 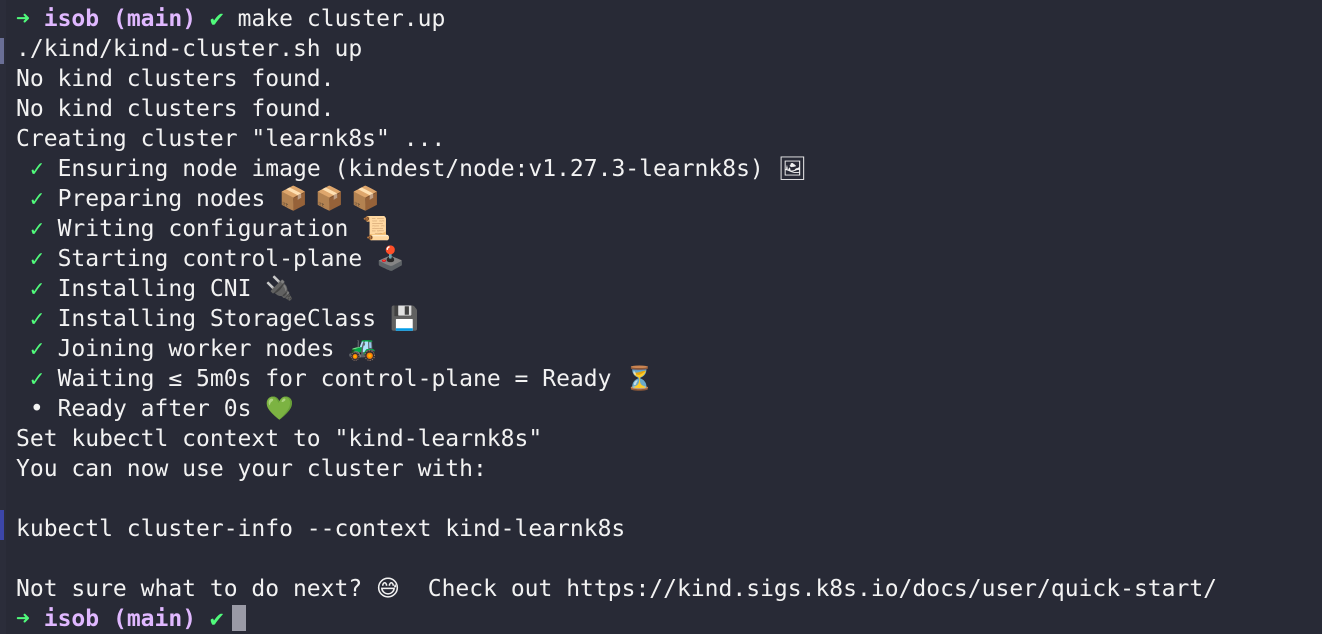 What do you see at coordinates (669, 349) in the screenshot?
I see `step-line: ✓ Joining worker nodes 🚜` at bounding box center [669, 349].